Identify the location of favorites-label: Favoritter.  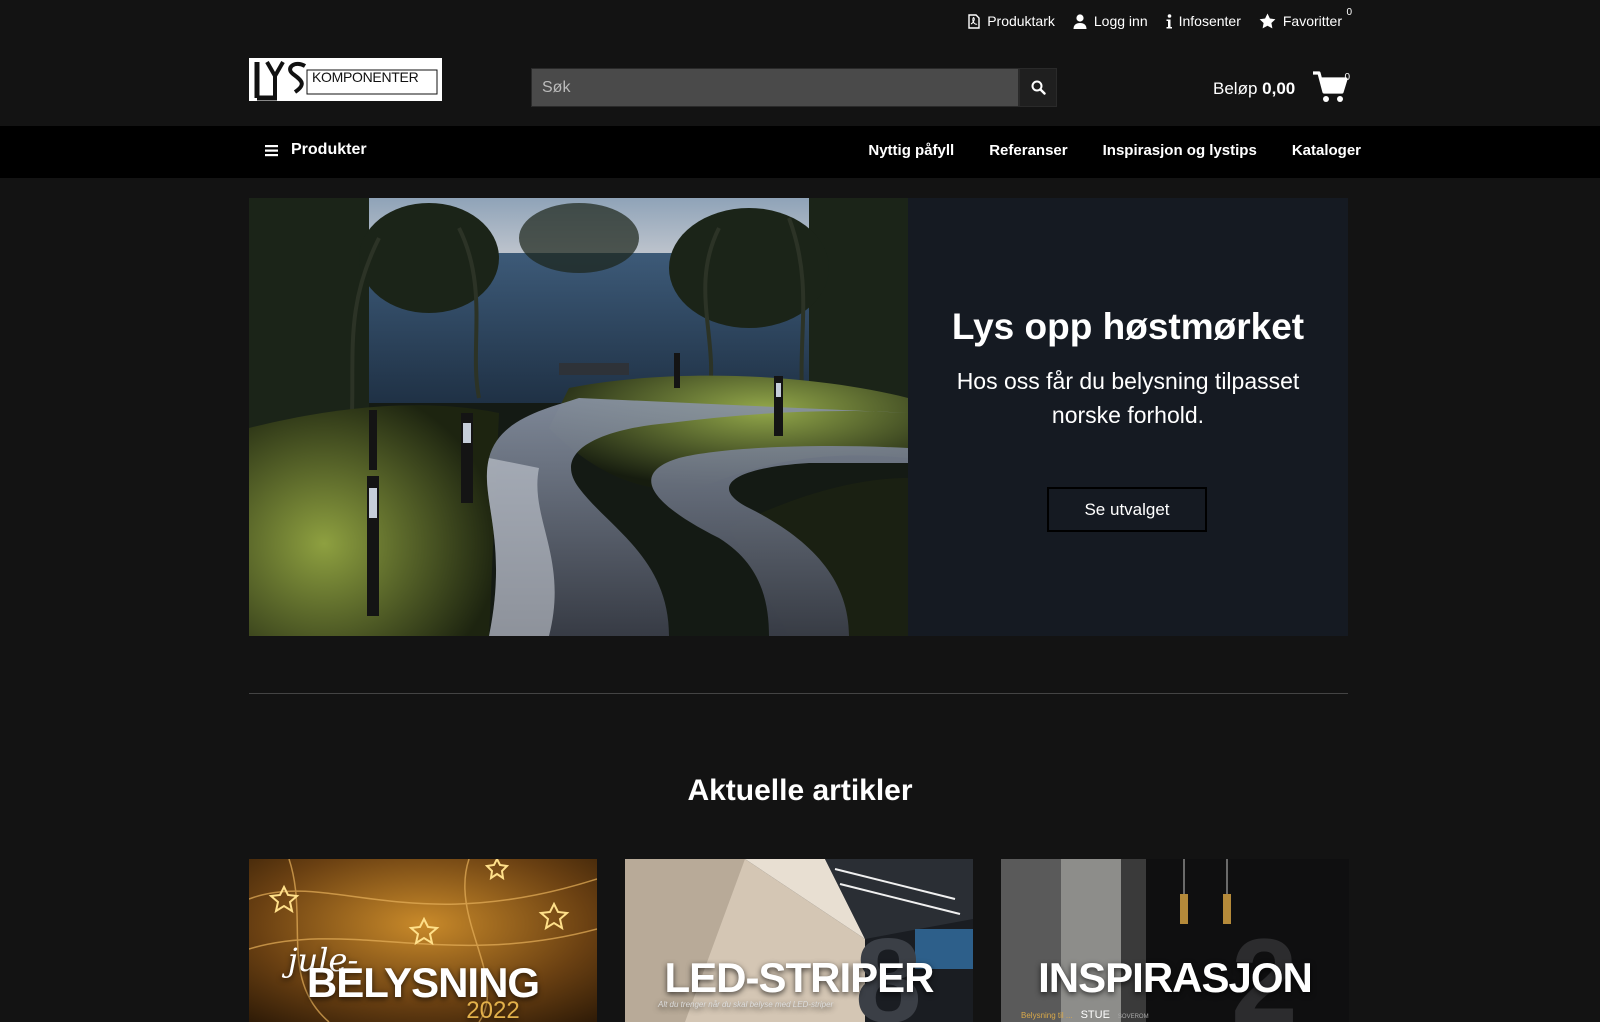
(1312, 21).